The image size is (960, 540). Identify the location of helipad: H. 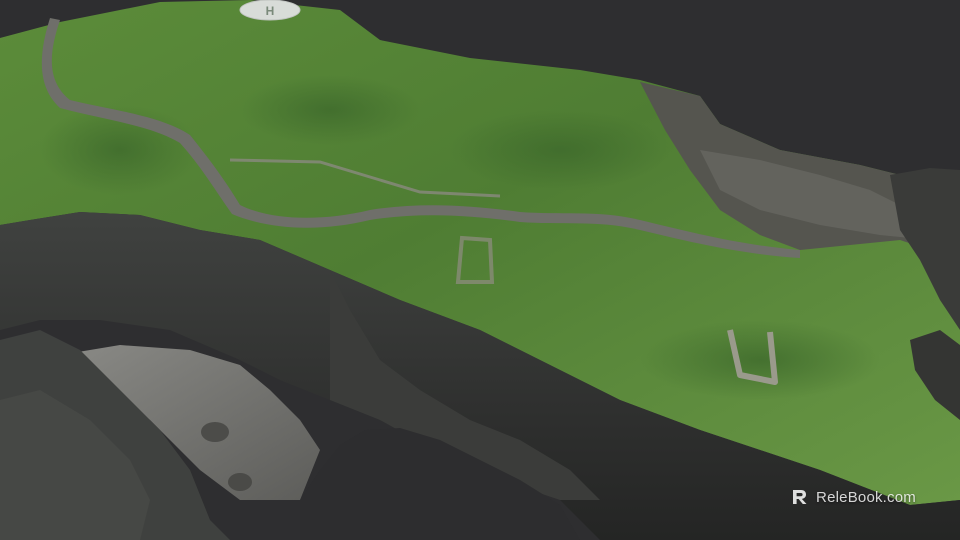
(270, 10).